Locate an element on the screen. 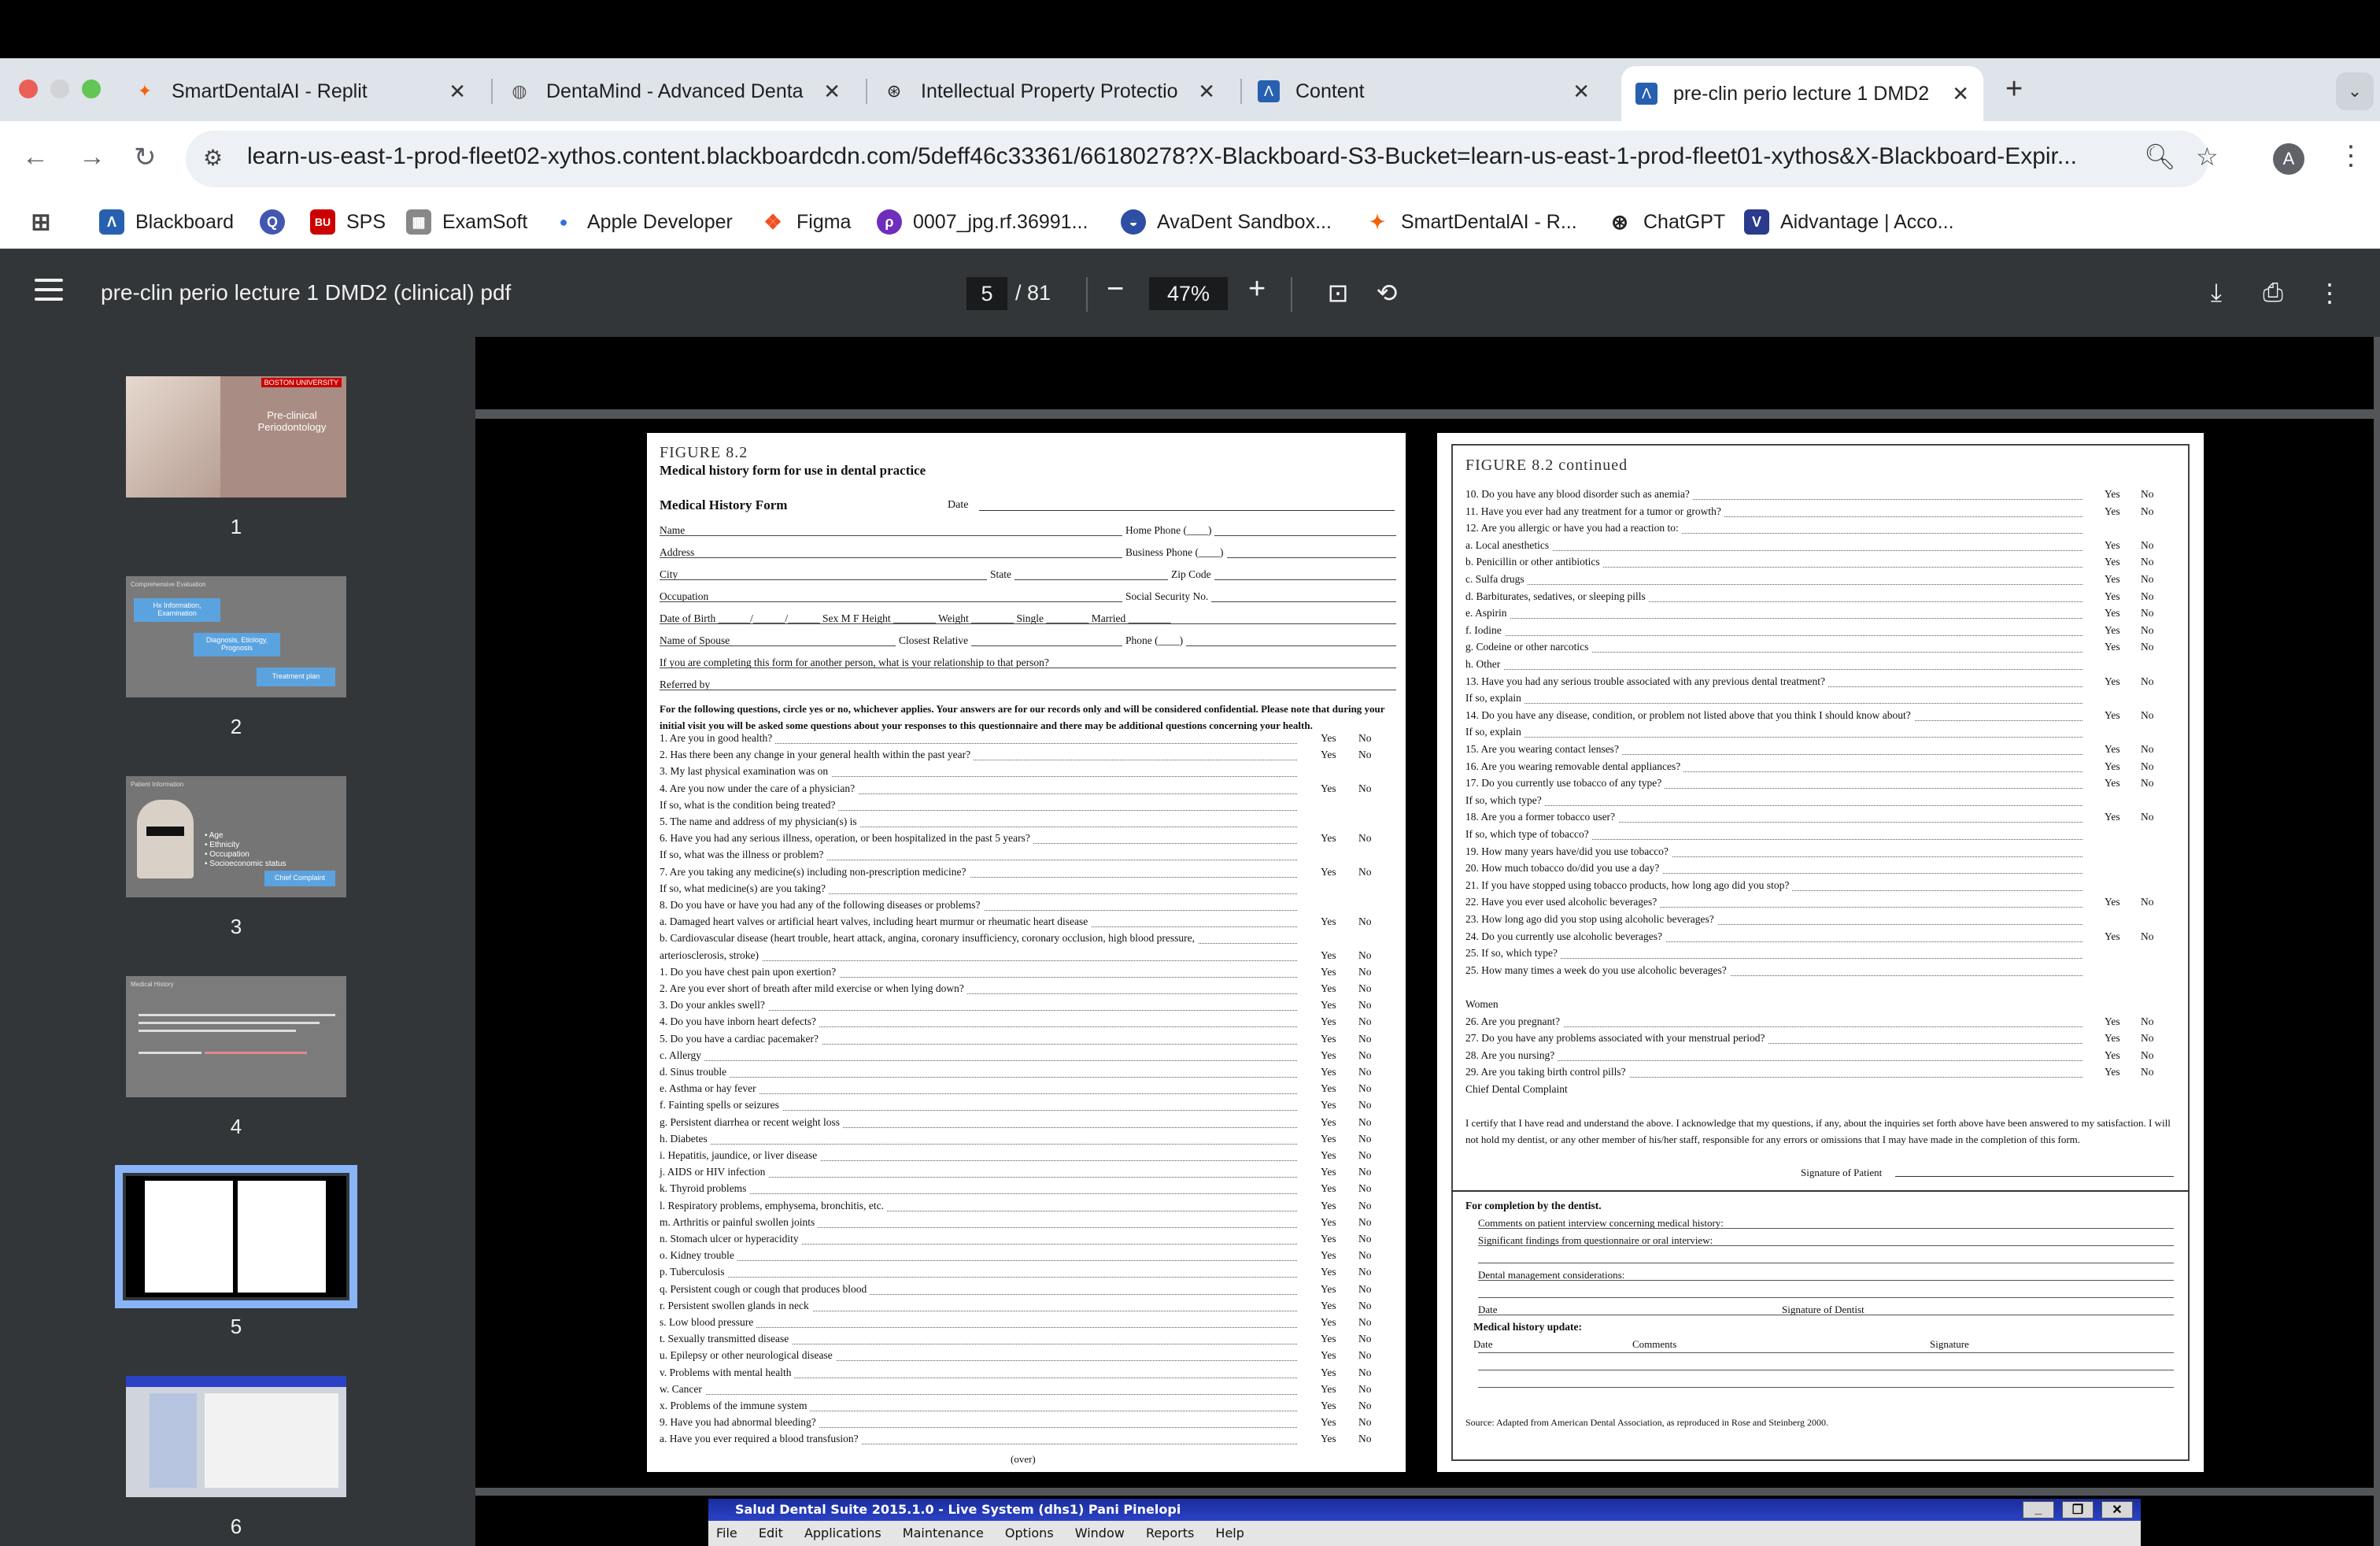  bookmark-examsoft: ▦ ExamSoft is located at coordinates (467, 222).